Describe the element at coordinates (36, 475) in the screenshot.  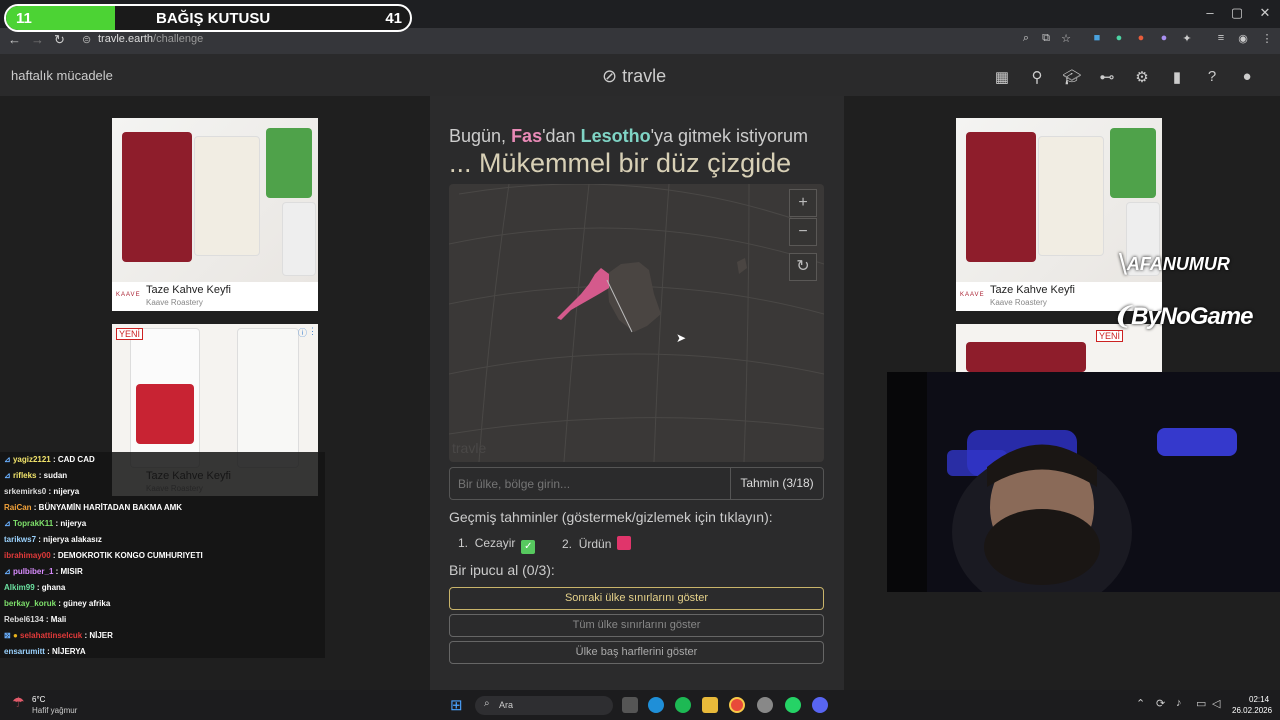
I see `chat-message: ⊿ rifleks : sudan` at that location.